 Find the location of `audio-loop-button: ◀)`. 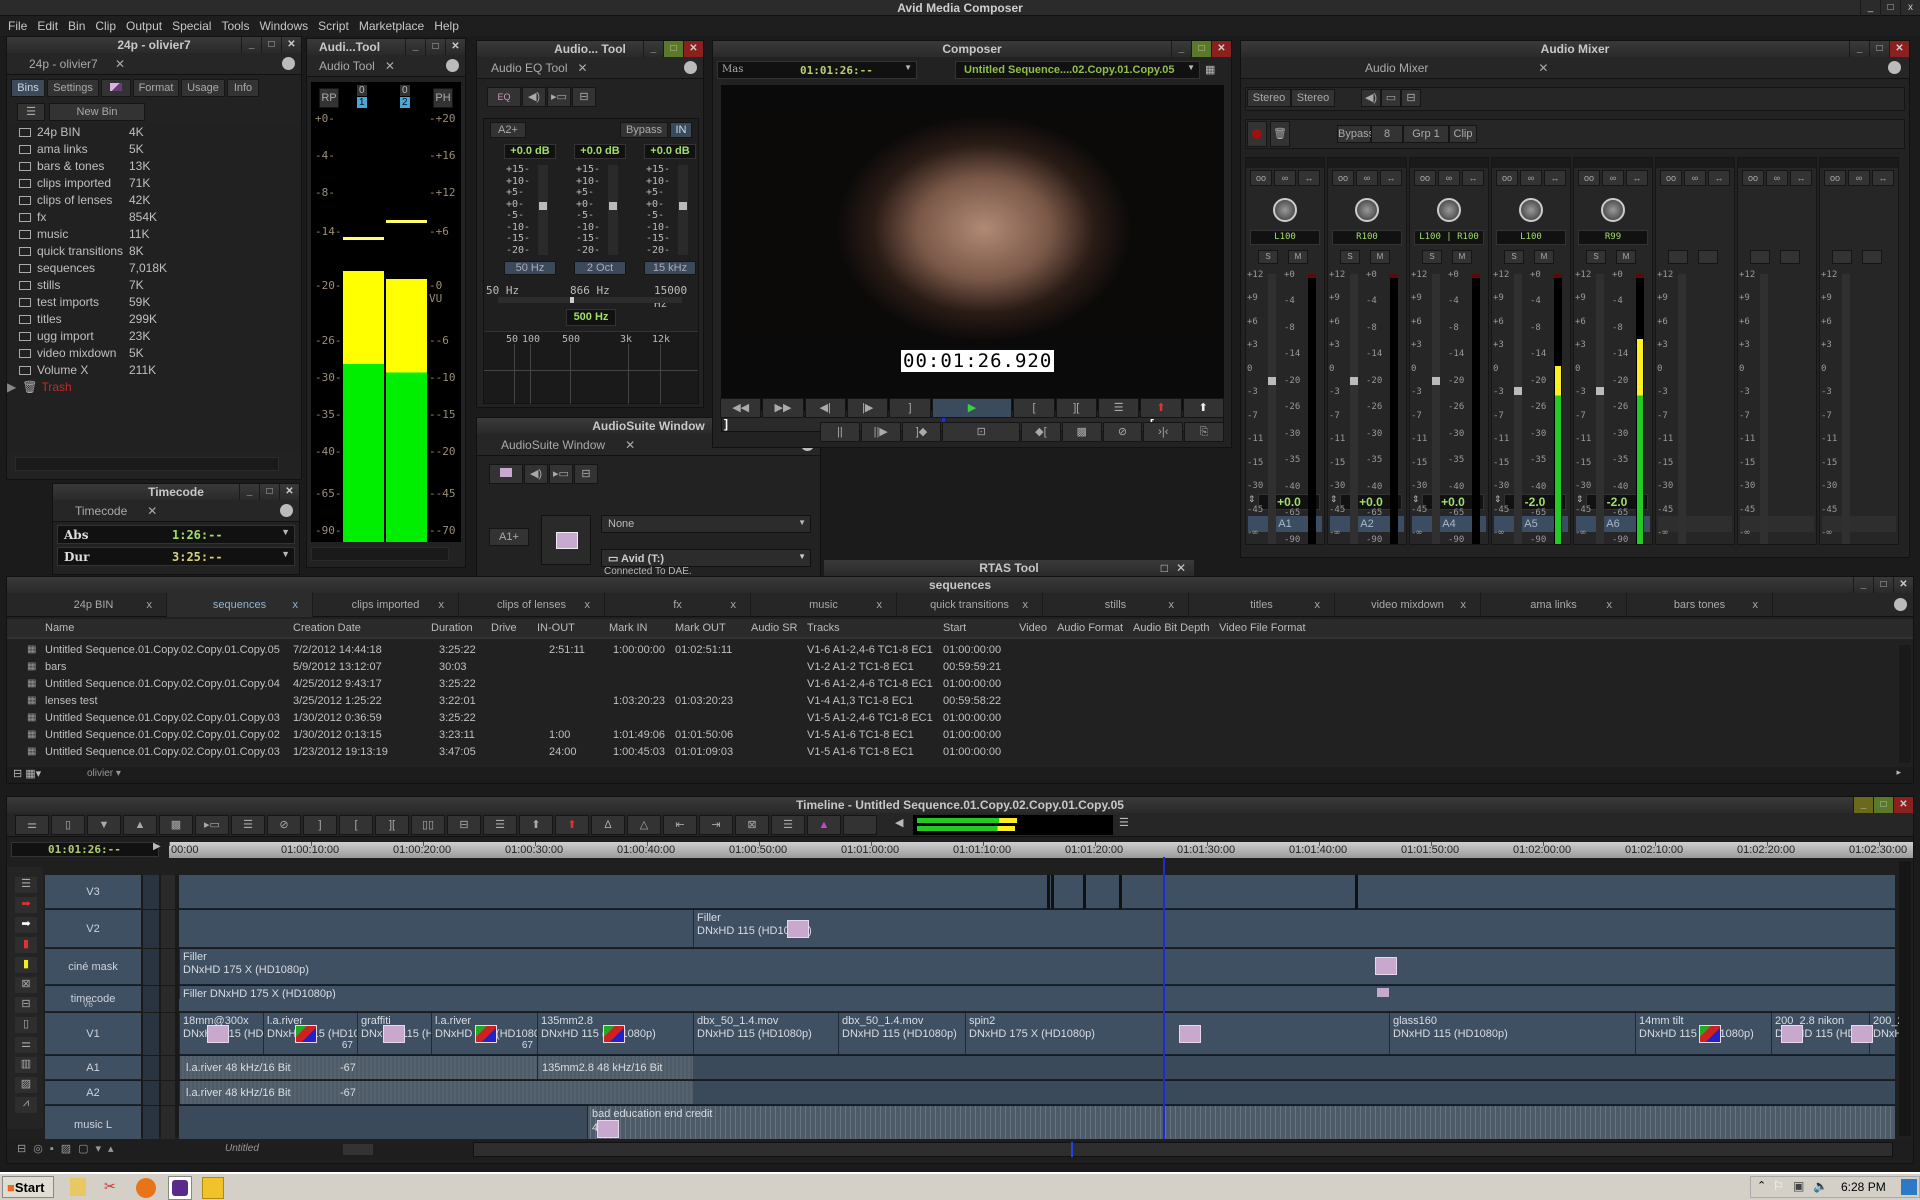

audio-loop-button: ◀) is located at coordinates (536, 474).